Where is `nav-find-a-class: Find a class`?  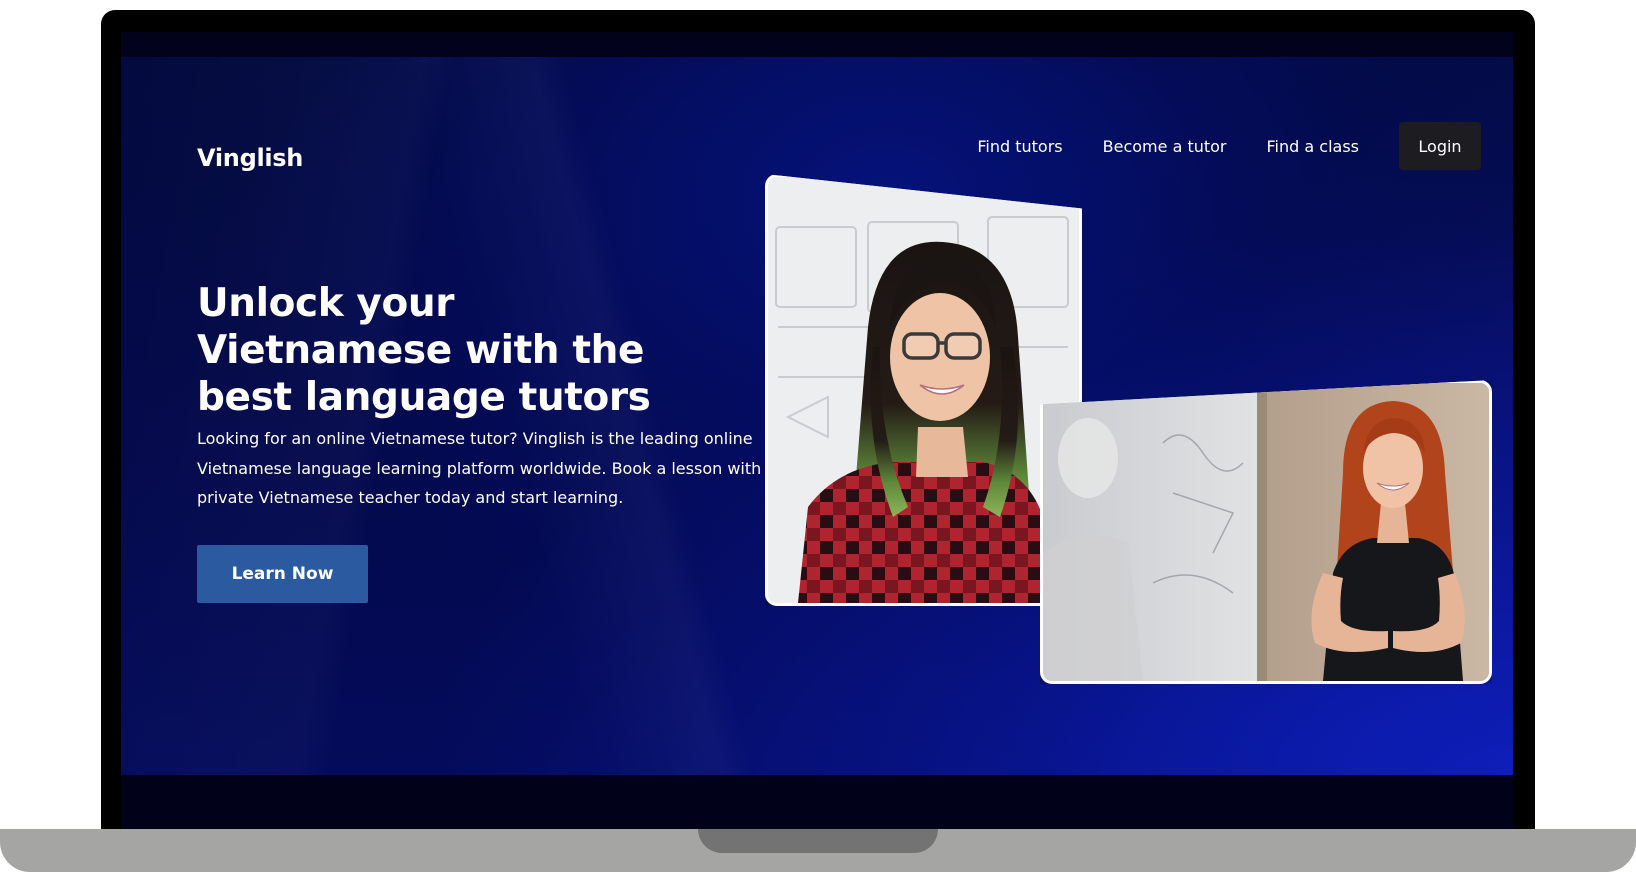 nav-find-a-class: Find a class is located at coordinates (1313, 146).